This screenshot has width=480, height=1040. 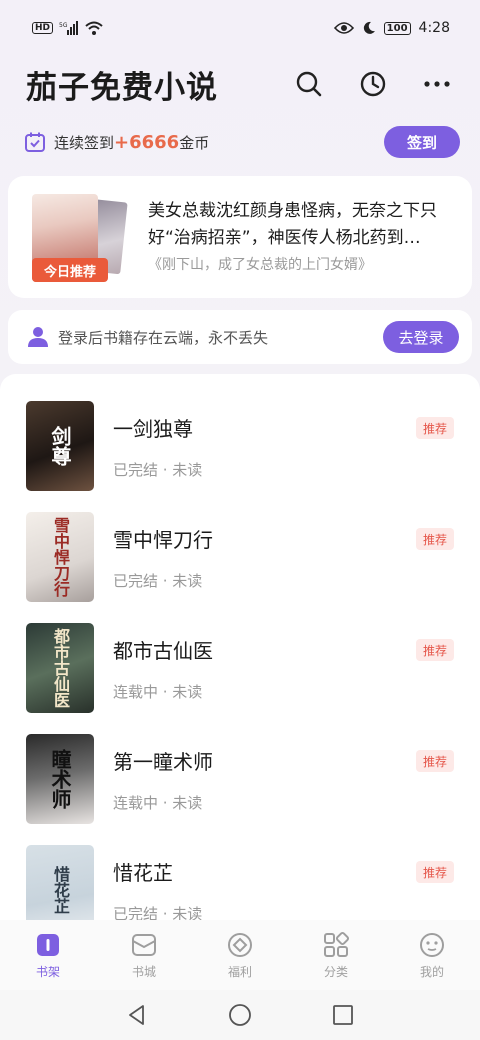 I want to click on wifi-icon, so click(x=94, y=28).